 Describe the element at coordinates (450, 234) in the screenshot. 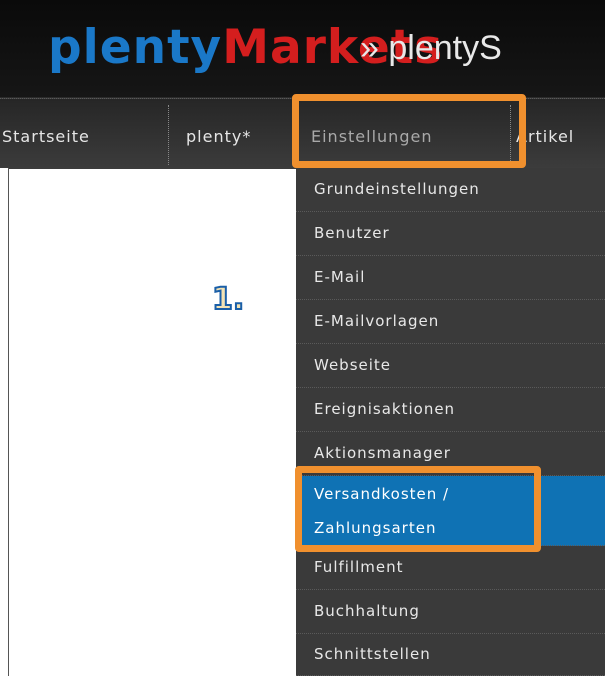

I see `menu-item-benutzer: Benutzer` at that location.